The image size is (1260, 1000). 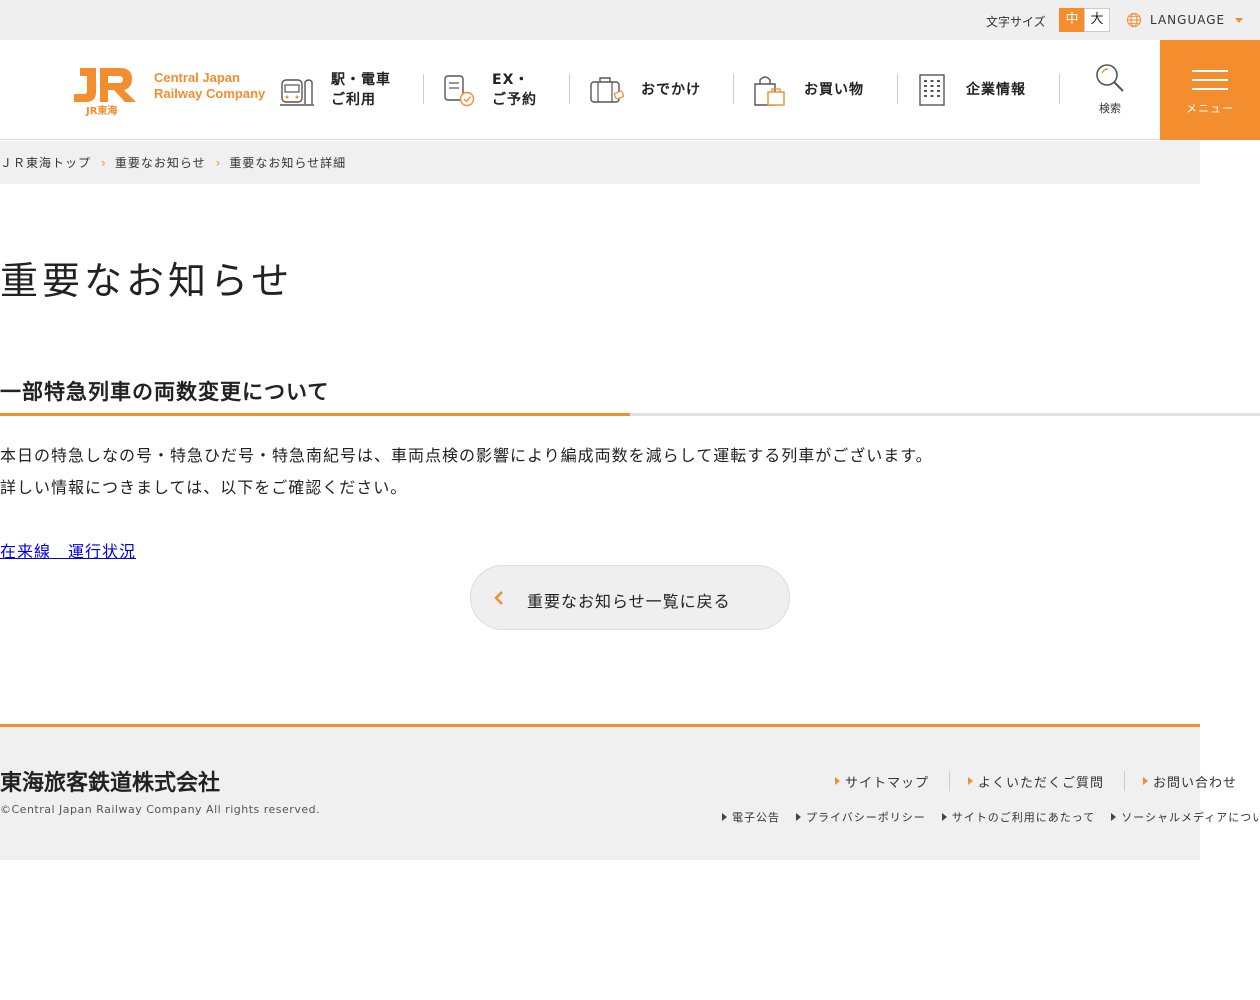 What do you see at coordinates (1072, 20) in the screenshot?
I see `font-size-medium-button: 中` at bounding box center [1072, 20].